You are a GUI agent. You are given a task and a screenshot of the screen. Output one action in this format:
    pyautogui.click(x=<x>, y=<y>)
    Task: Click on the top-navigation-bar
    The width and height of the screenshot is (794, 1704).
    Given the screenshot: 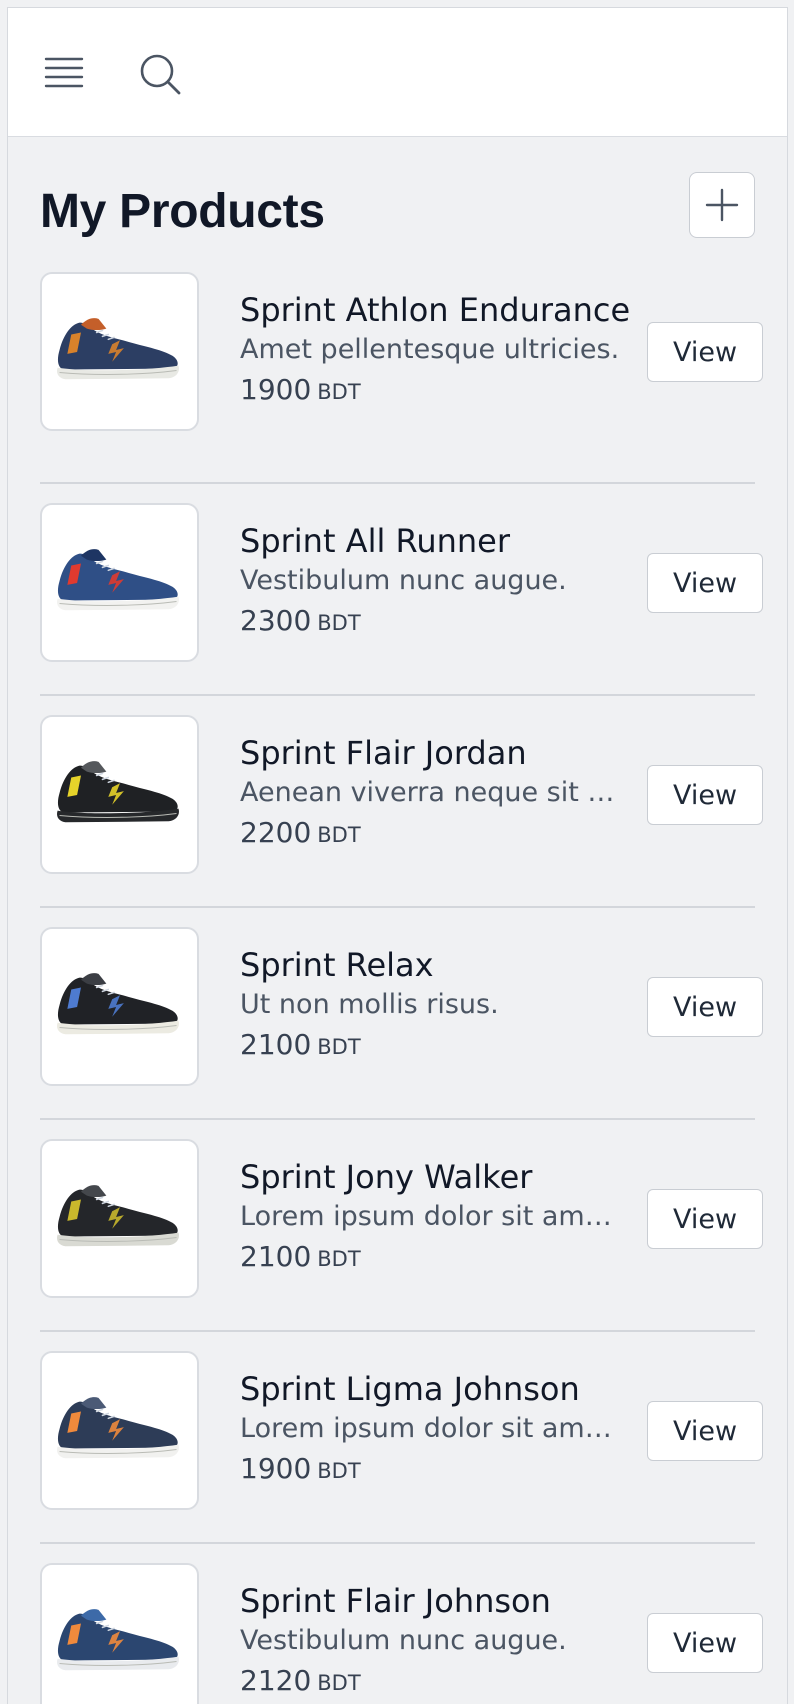 What is the action you would take?
    pyautogui.click(x=397, y=72)
    